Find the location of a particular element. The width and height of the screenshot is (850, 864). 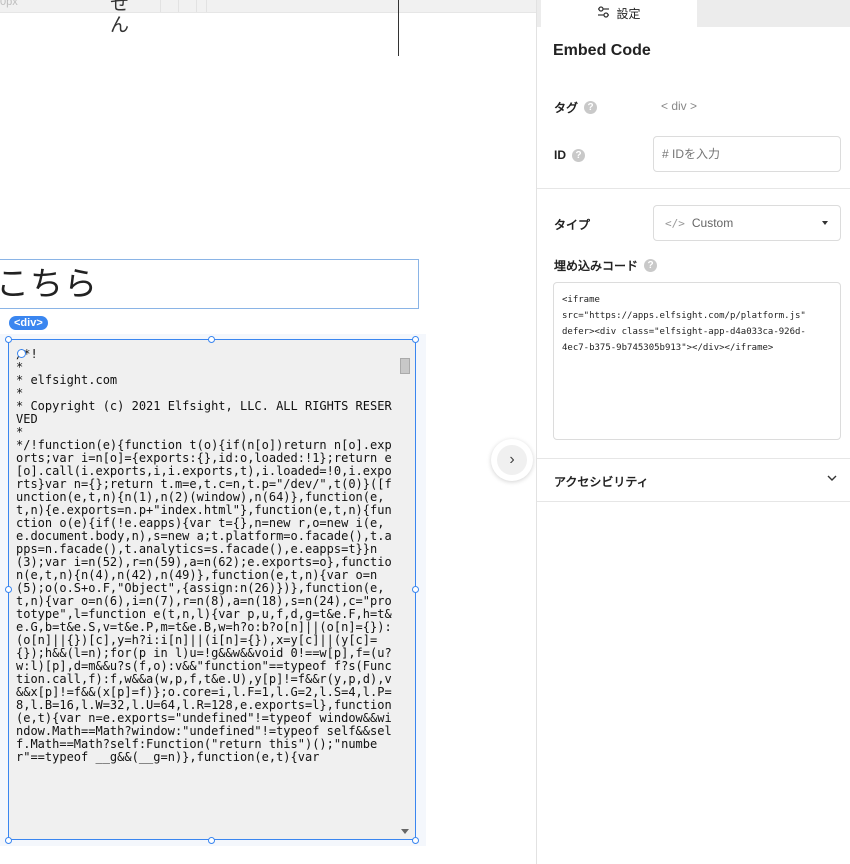

resize-handle-bottom-right is located at coordinates (415, 840).